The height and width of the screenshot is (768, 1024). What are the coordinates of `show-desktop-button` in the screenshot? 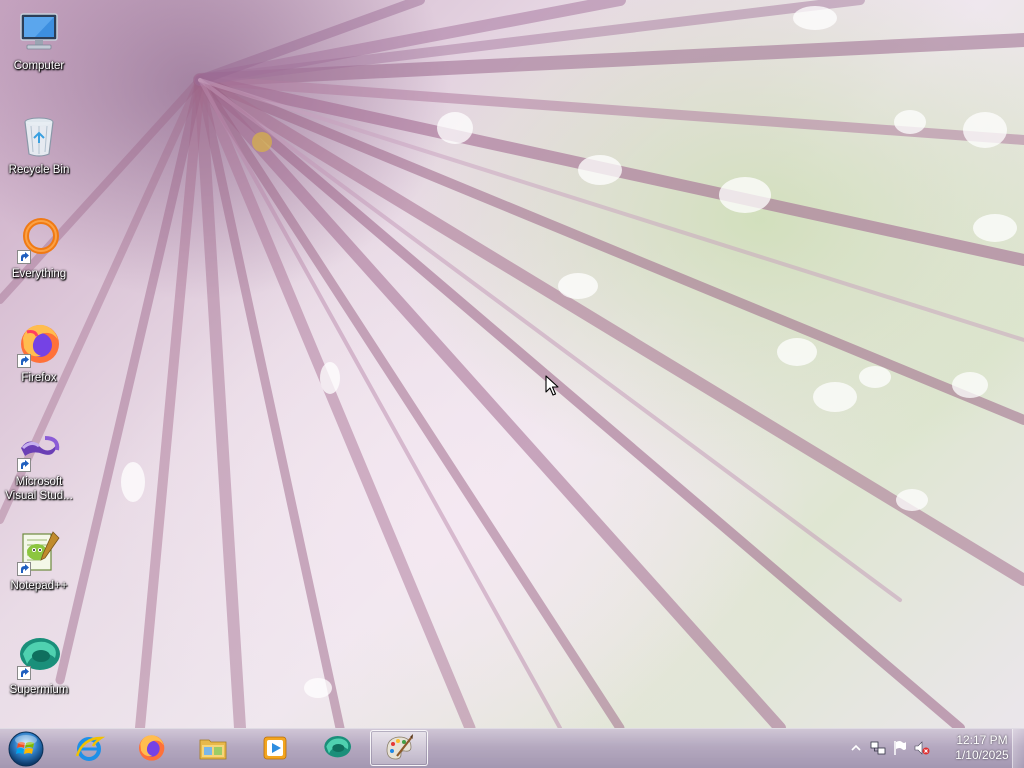 It's located at (1018, 748).